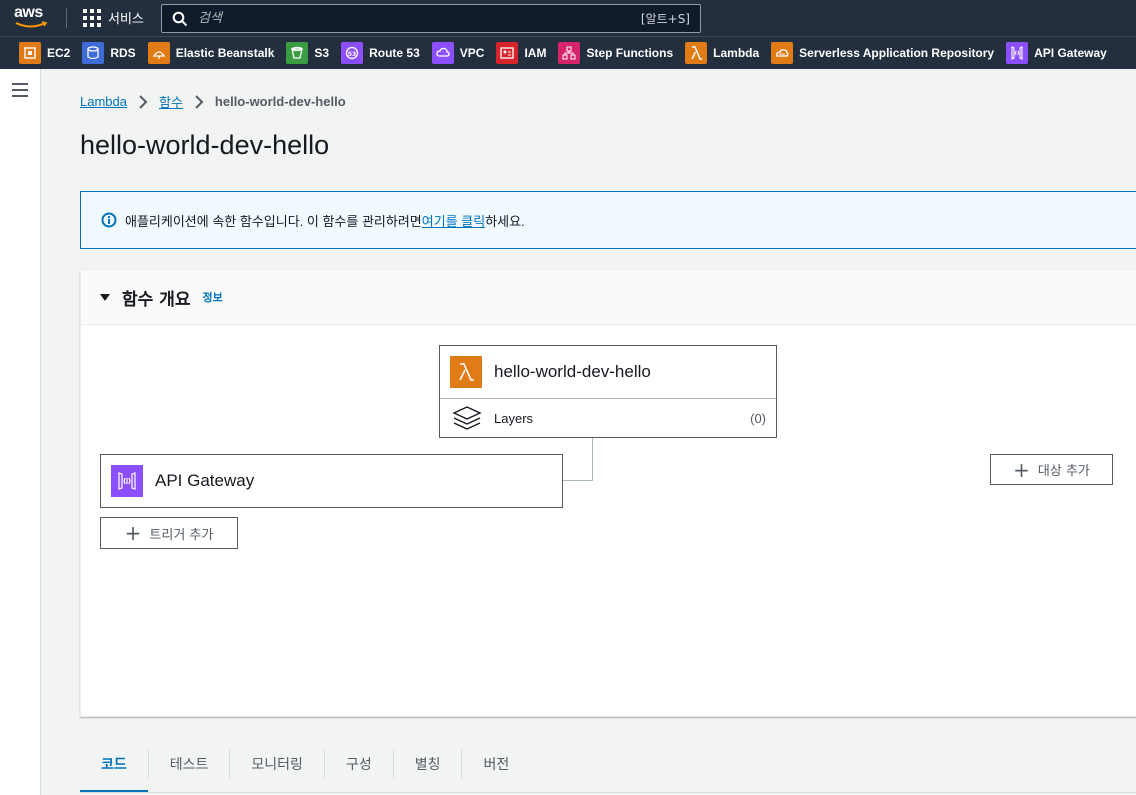  Describe the element at coordinates (20, 432) in the screenshot. I see `side-navigation` at that location.